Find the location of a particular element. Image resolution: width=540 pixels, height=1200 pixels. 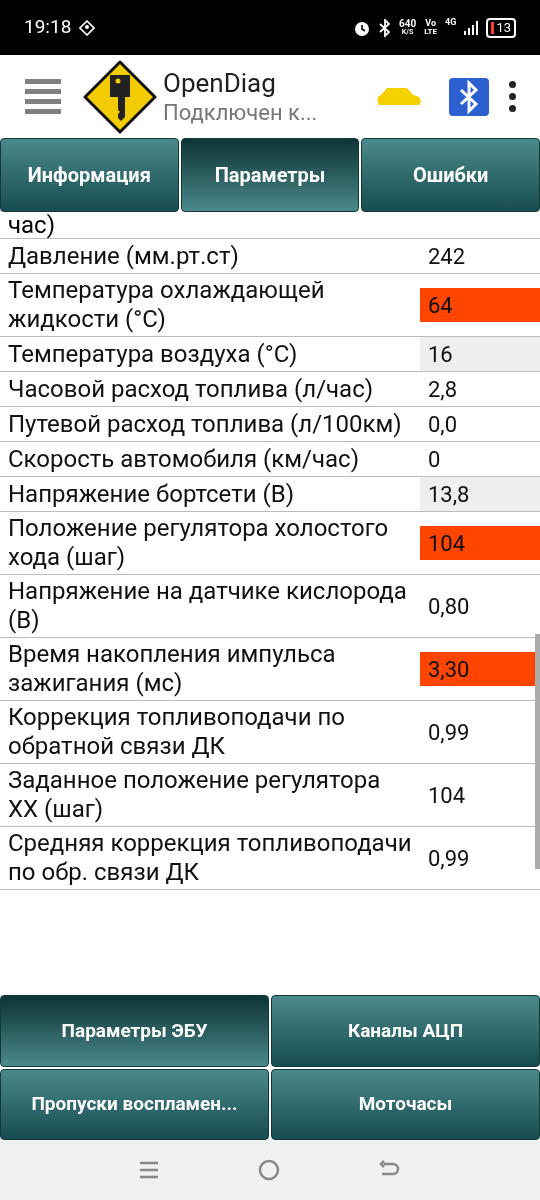

tab: Ошибки is located at coordinates (450, 175).